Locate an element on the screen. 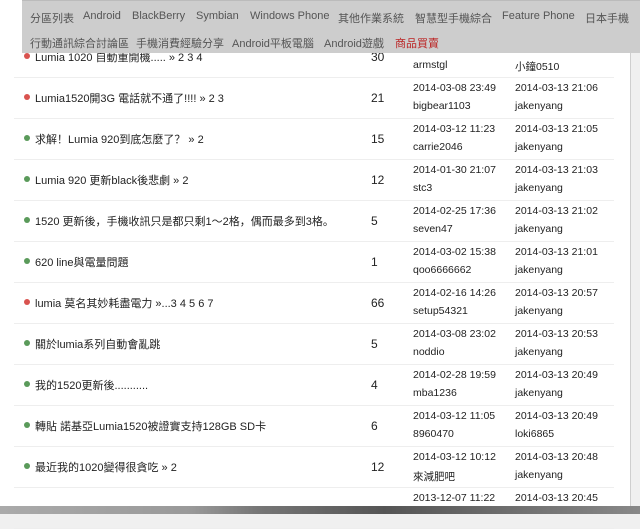 This screenshot has height=529, width=640. nav-item: Feature Phone is located at coordinates (538, 16).